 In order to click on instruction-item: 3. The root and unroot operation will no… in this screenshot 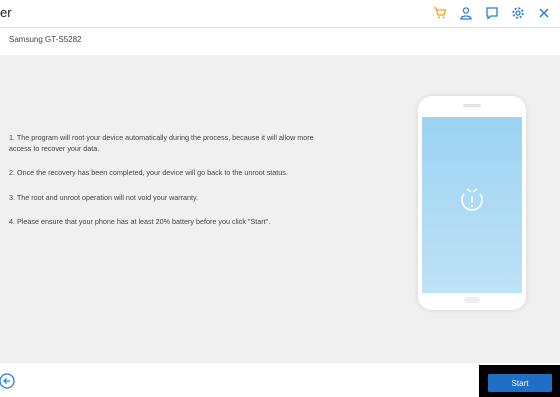, I will do `click(104, 197)`.